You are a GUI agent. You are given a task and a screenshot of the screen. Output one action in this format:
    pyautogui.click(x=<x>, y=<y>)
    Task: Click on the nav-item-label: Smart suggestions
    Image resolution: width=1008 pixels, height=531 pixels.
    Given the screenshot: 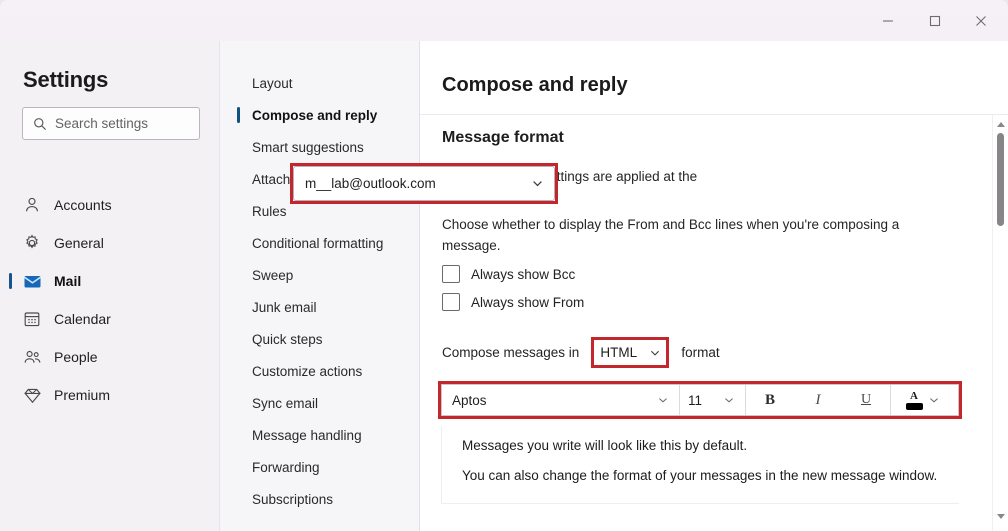 What is the action you would take?
    pyautogui.click(x=308, y=147)
    